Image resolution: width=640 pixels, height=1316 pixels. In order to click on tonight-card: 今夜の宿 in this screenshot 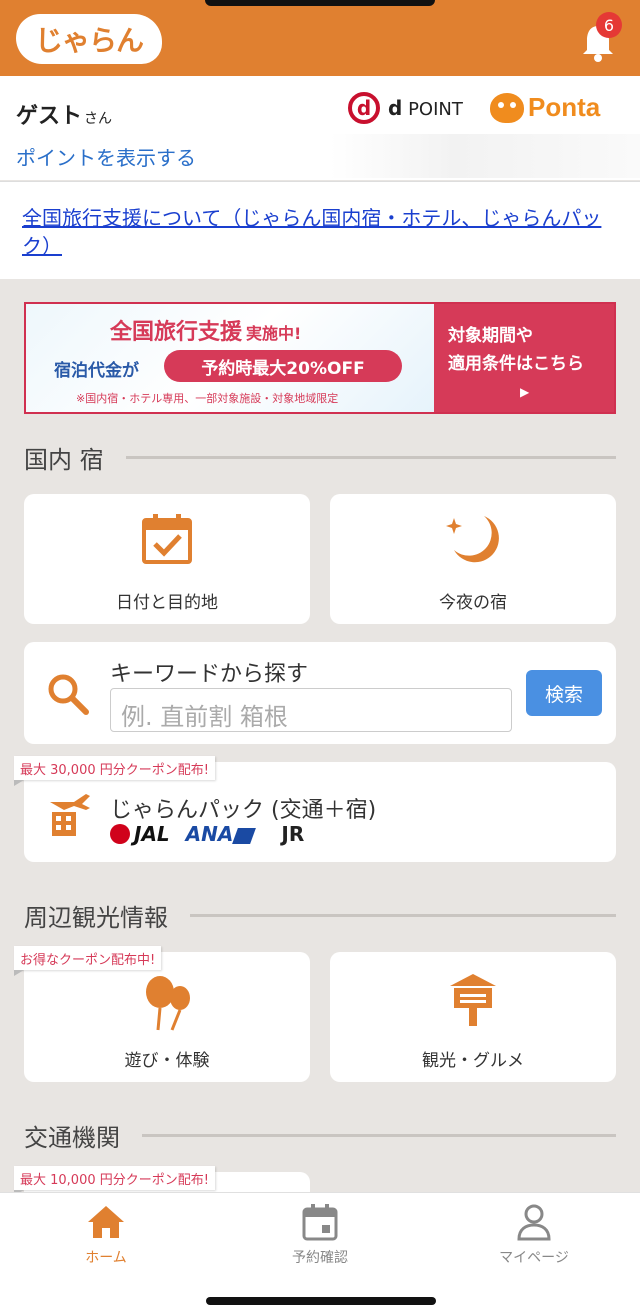, I will do `click(473, 559)`.